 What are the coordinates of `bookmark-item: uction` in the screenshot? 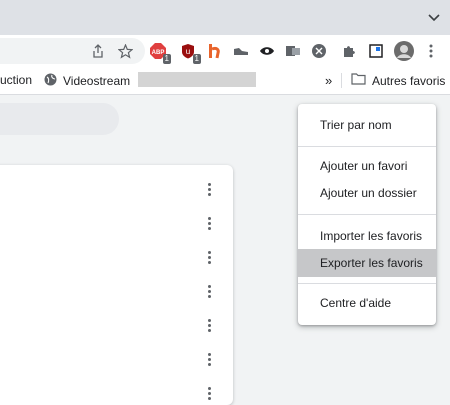 It's located at (16, 80).